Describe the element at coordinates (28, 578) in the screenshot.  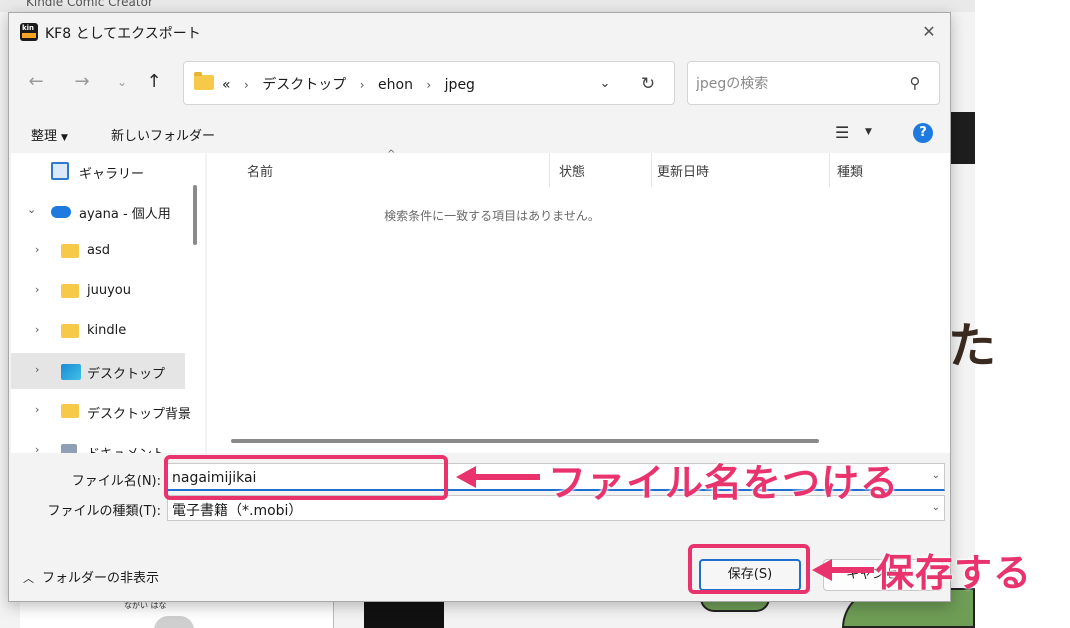
I see `chevron-up-icon: ︿` at that location.